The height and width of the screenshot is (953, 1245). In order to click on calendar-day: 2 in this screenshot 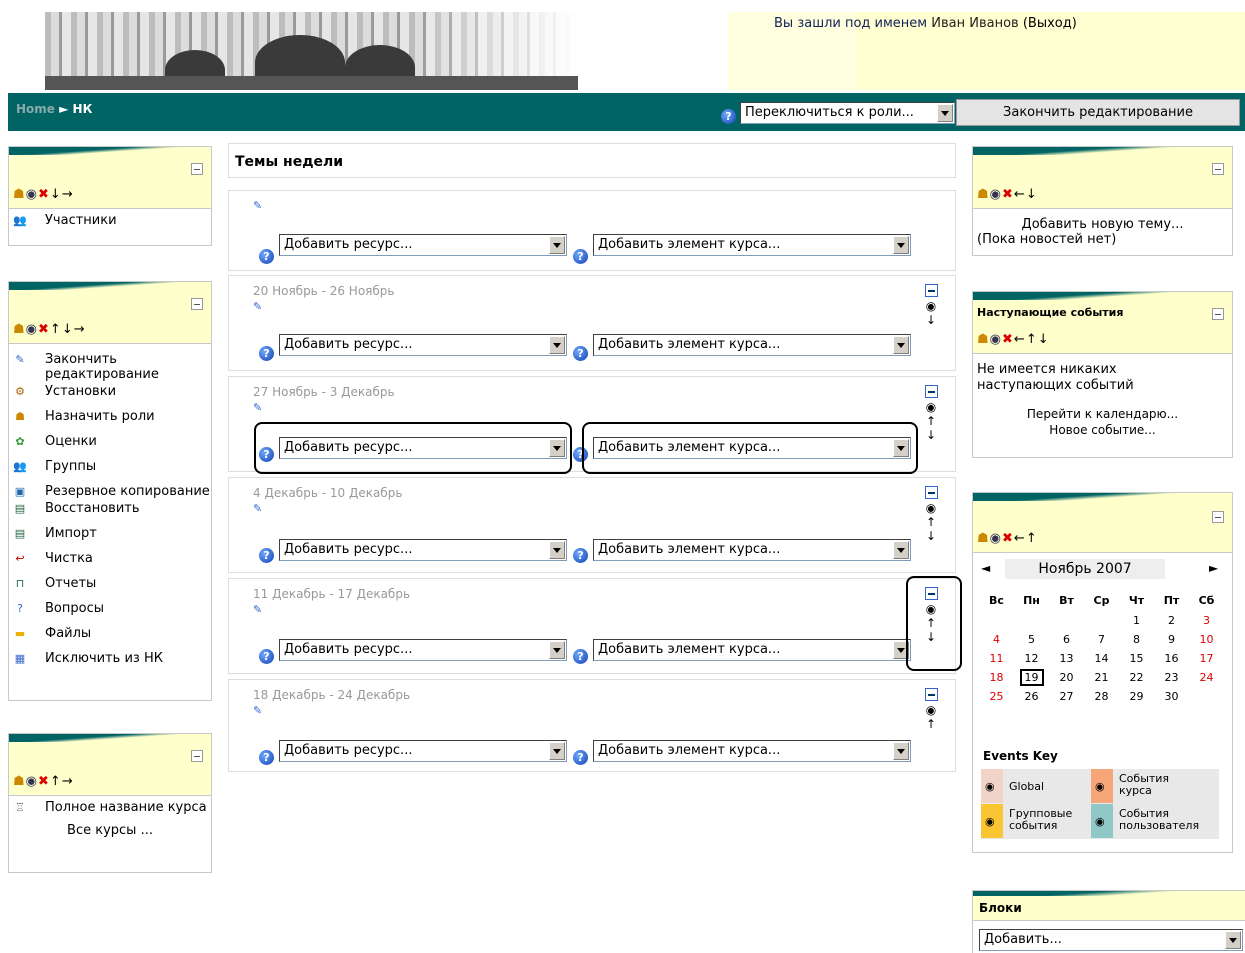, I will do `click(1171, 620)`.